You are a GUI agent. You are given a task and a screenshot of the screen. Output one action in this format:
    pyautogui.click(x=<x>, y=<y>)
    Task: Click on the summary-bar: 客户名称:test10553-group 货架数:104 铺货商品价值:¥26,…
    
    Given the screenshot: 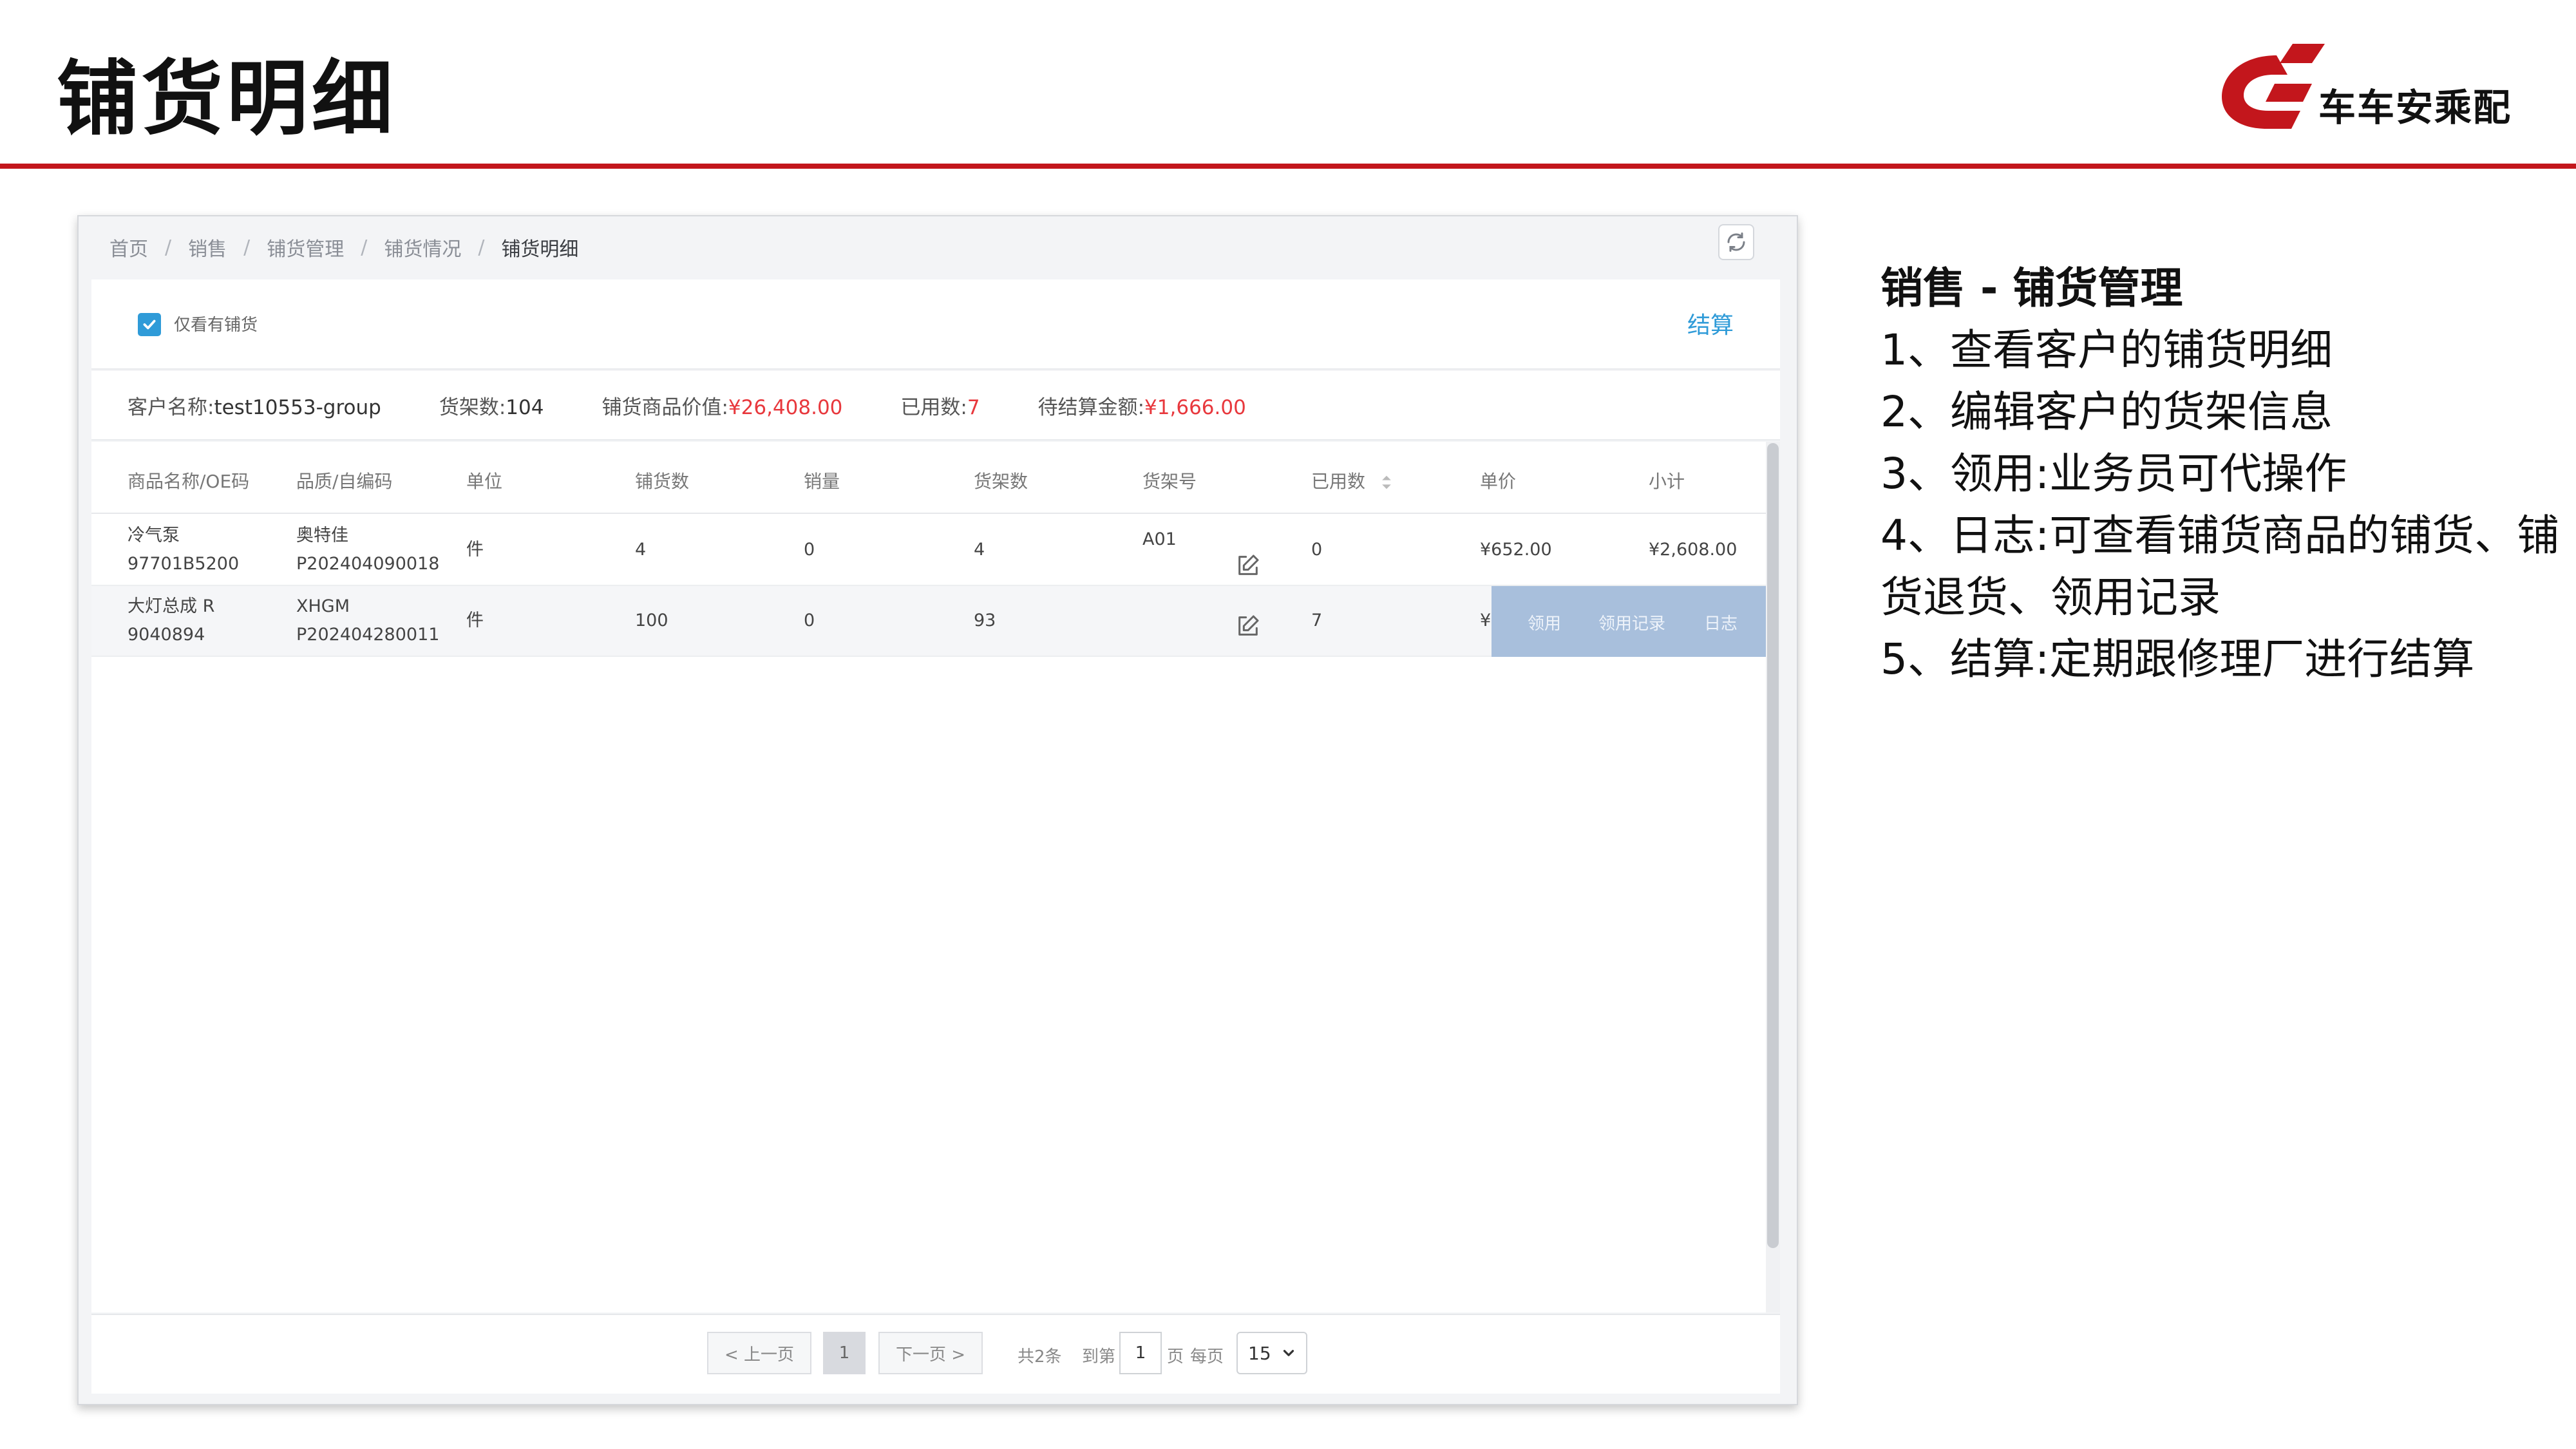 What is the action you would take?
    pyautogui.click(x=936, y=405)
    